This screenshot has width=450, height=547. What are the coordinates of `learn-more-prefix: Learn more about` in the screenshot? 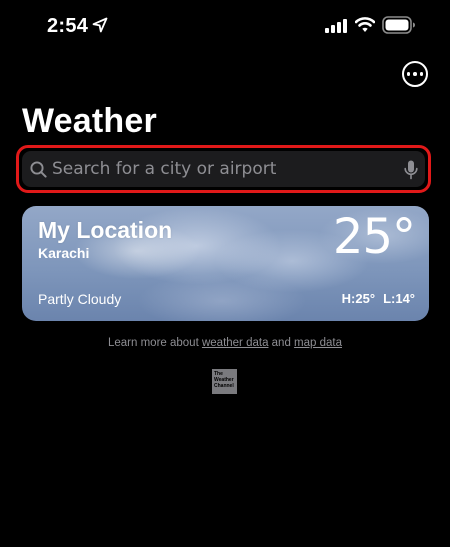 It's located at (154, 343).